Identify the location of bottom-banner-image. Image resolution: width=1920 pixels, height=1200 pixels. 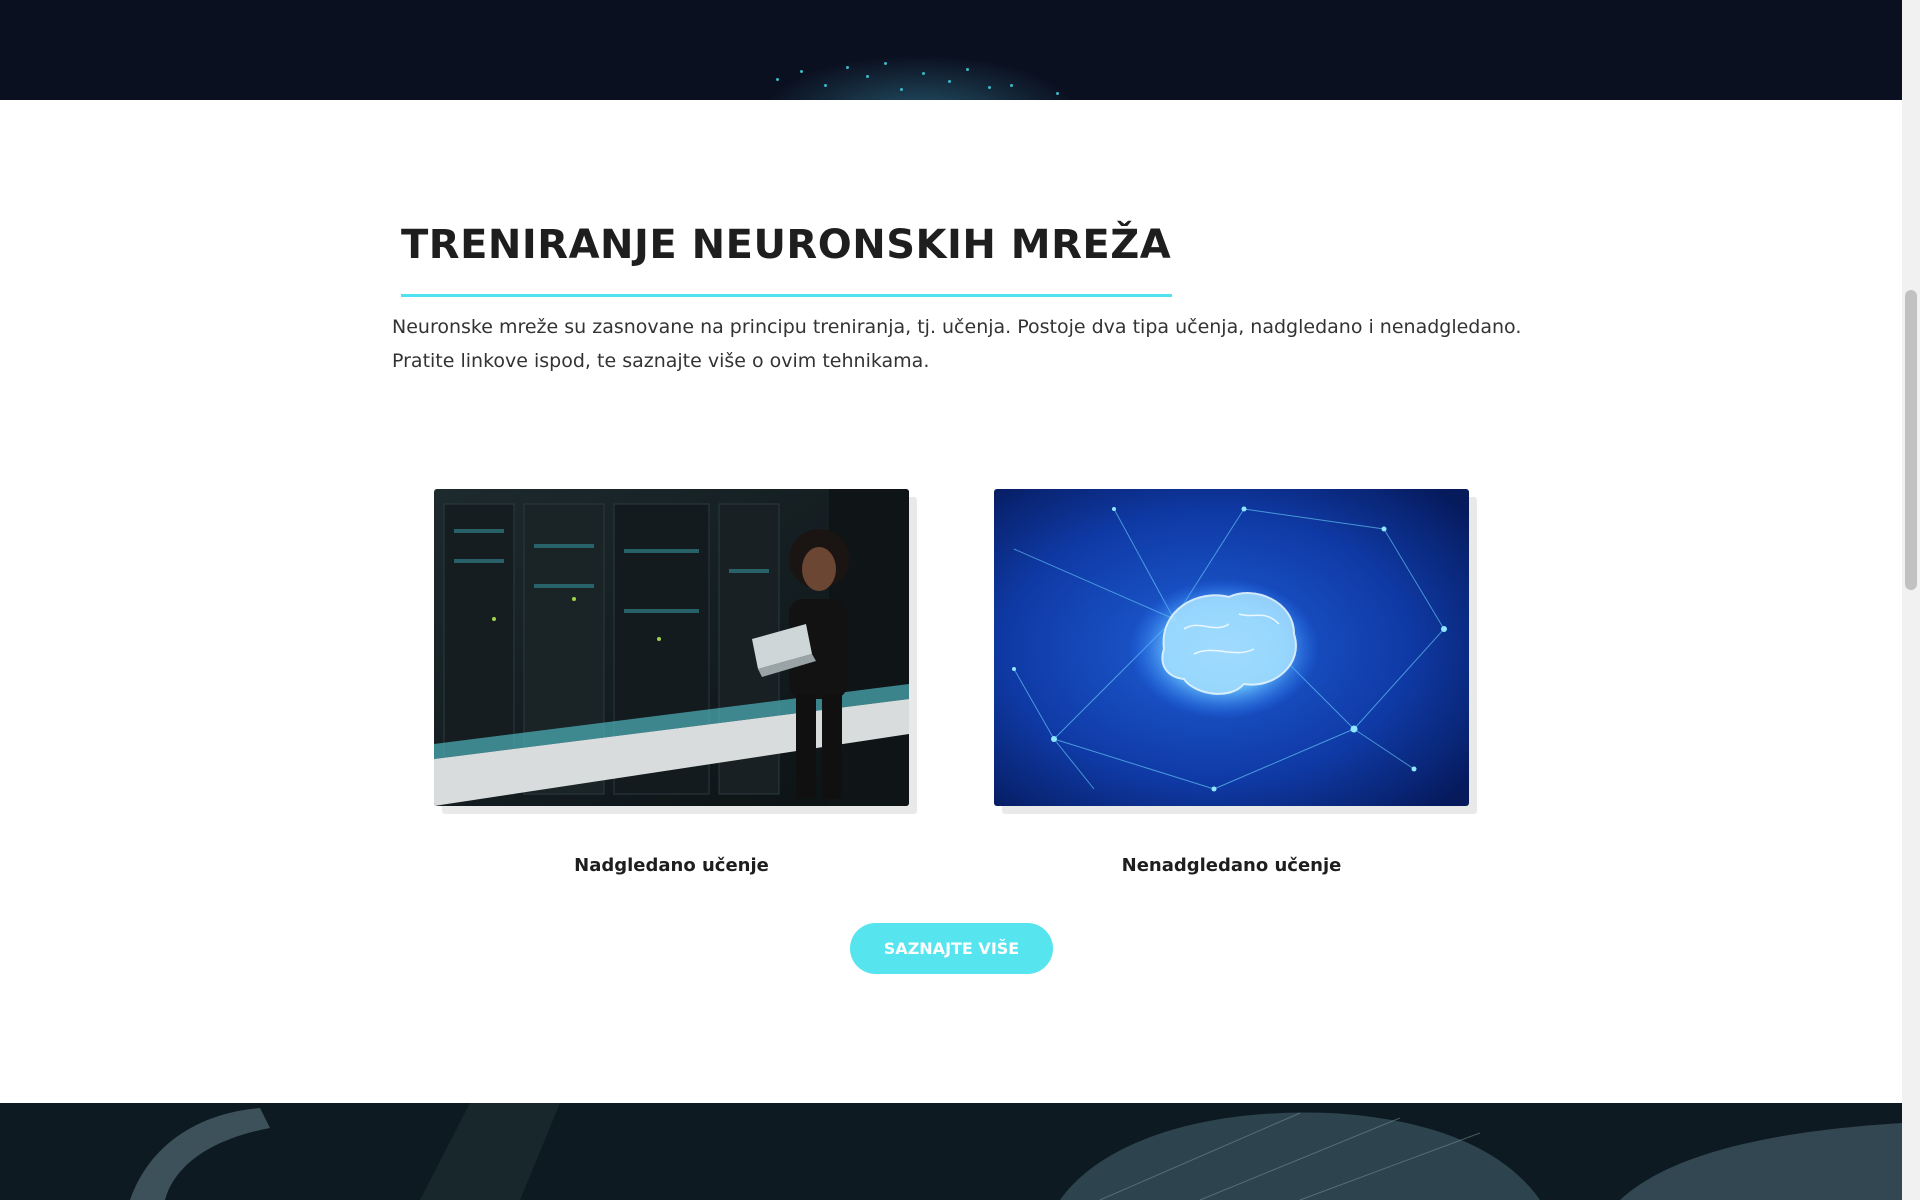
(951, 1151).